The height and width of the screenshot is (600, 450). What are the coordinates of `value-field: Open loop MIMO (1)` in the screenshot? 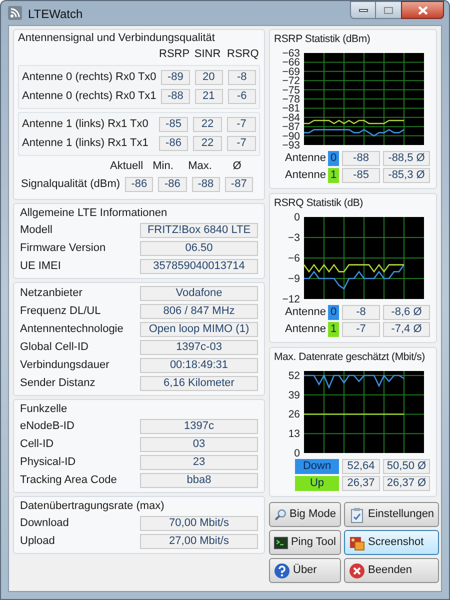 It's located at (199, 329).